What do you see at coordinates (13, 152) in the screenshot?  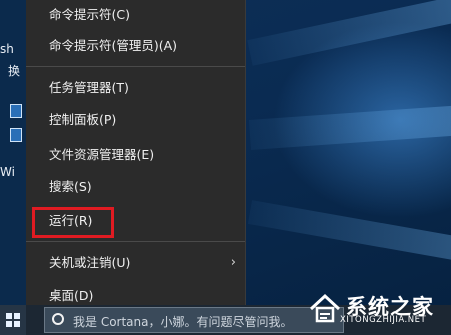 I see `desktop-icons-column: sh 换 Wi` at bounding box center [13, 152].